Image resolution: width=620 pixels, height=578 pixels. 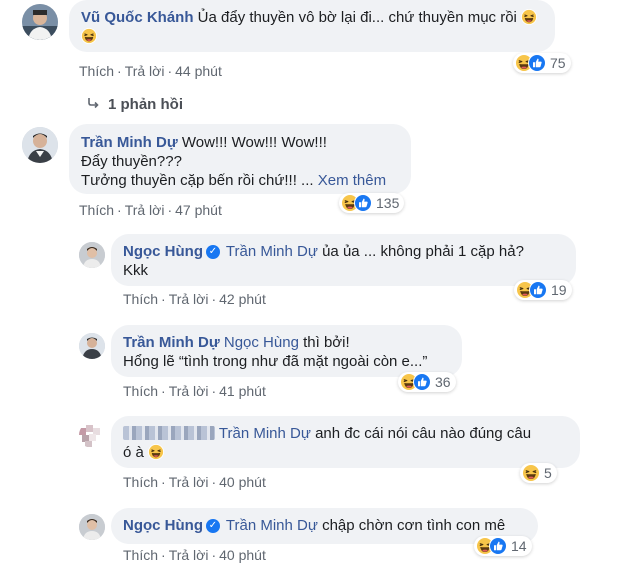 What do you see at coordinates (423, 433) in the screenshot?
I see `comment-text: anh đc cái nói câu nào đúng câu` at bounding box center [423, 433].